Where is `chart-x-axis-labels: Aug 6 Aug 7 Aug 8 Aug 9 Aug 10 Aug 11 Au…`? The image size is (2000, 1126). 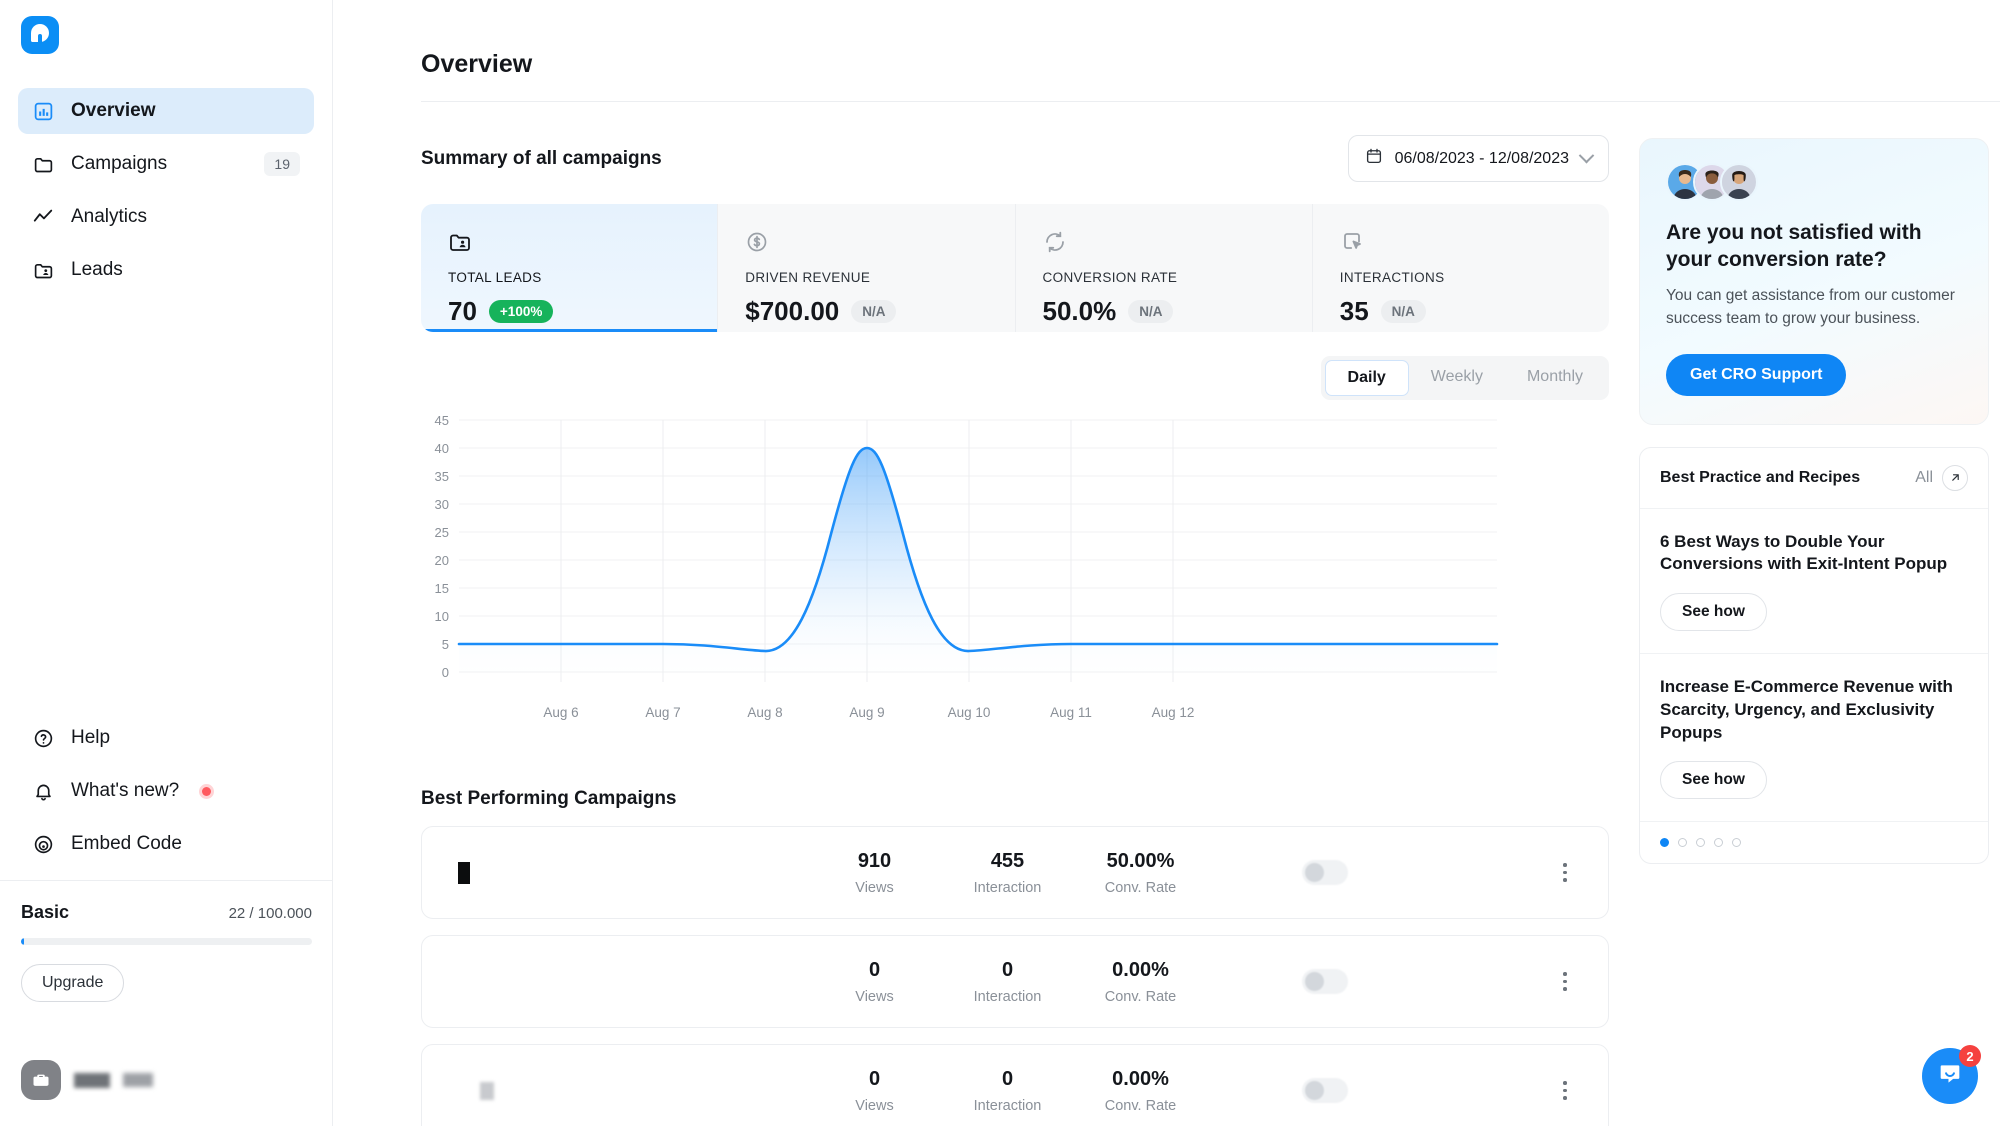
chart-x-axis-labels: Aug 6 Aug 7 Aug 8 Aug 9 Aug 10 Aug 11 Au… is located at coordinates (868, 712).